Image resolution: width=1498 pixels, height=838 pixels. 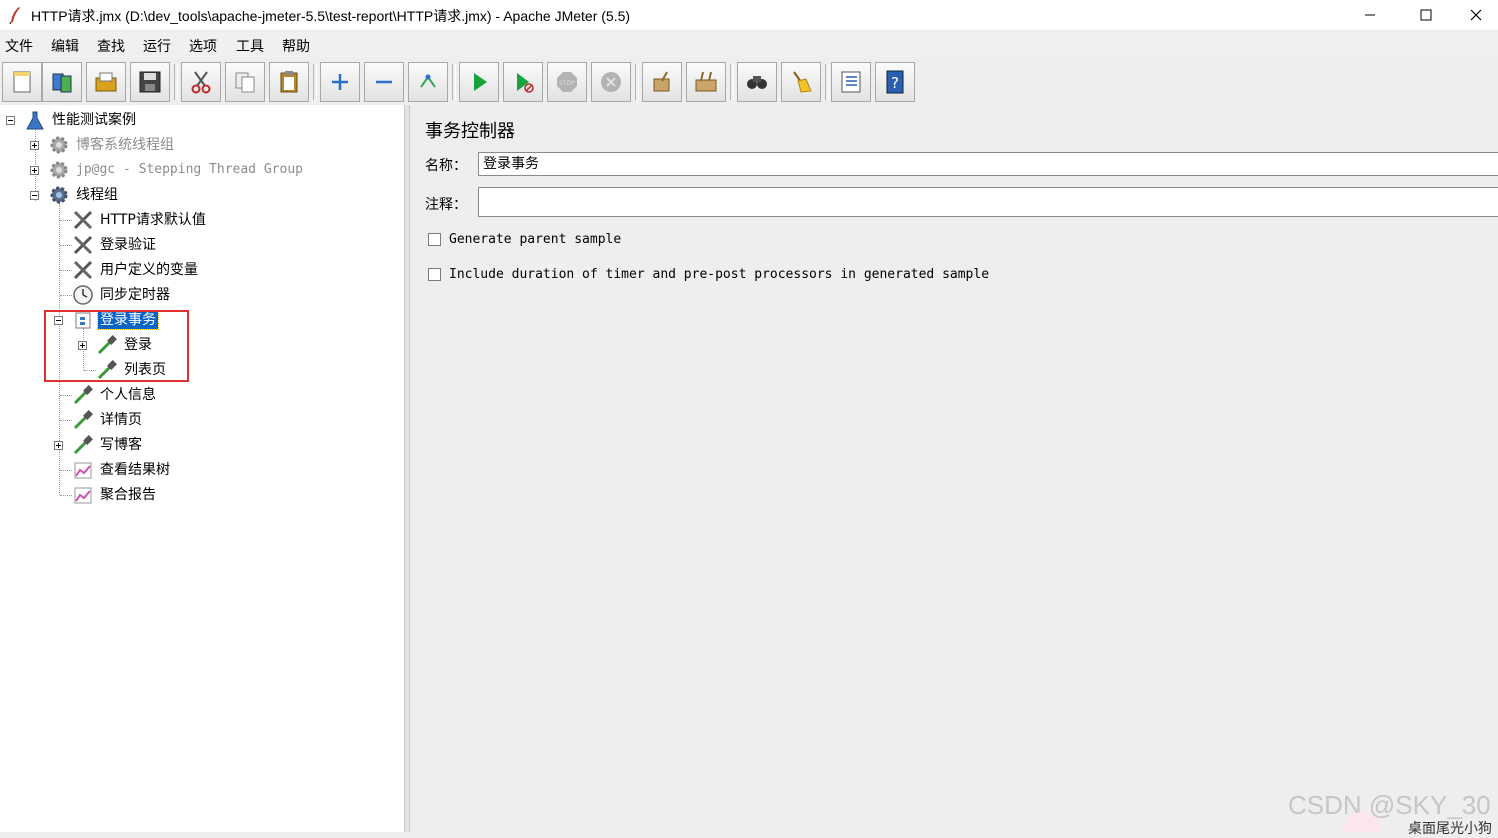 What do you see at coordinates (97, 195) in the screenshot?
I see `tree-node-label: 线程组` at bounding box center [97, 195].